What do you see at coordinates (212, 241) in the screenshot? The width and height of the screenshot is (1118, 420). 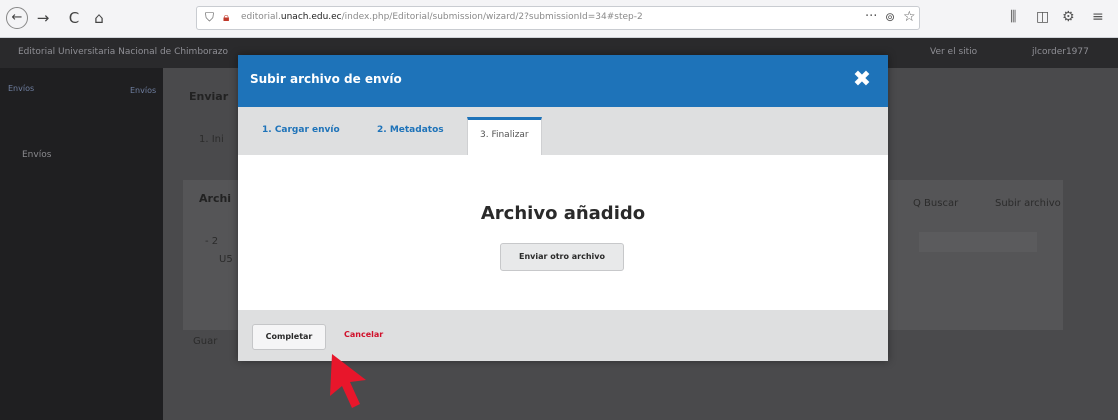 I see `bg-file-item: - 2` at bounding box center [212, 241].